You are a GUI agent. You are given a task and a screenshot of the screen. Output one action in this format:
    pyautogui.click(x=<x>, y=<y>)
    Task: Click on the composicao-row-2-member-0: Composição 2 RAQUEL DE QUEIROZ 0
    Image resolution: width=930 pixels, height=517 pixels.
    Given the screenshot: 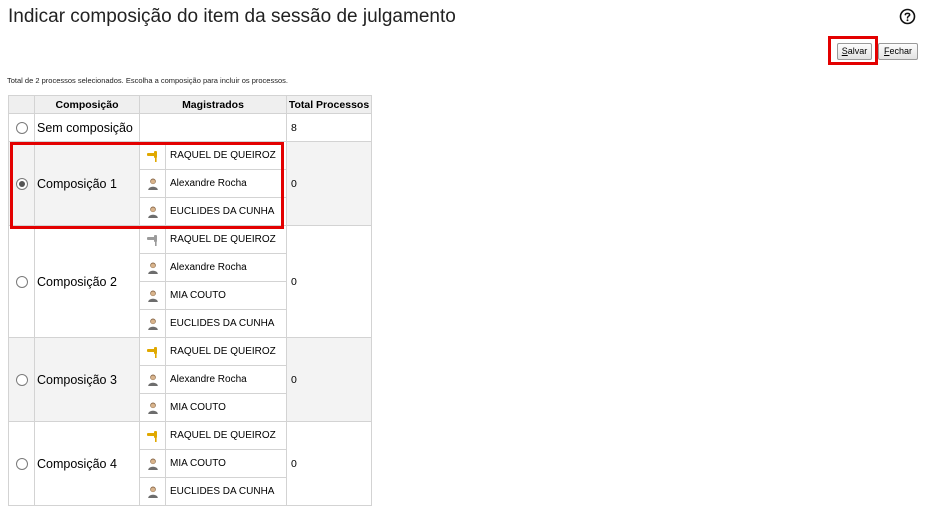 What is the action you would take?
    pyautogui.click(x=190, y=281)
    